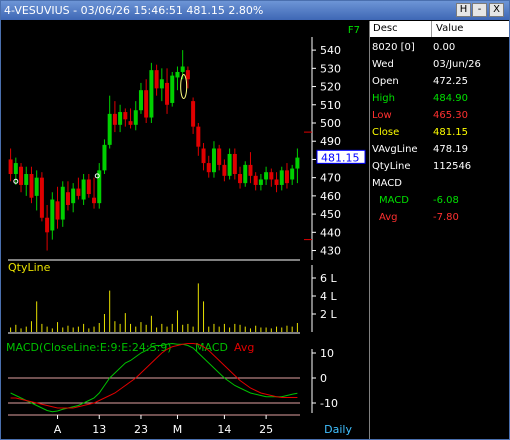  What do you see at coordinates (450, 115) in the screenshot?
I see `panel-row-value: 465.30` at bounding box center [450, 115].